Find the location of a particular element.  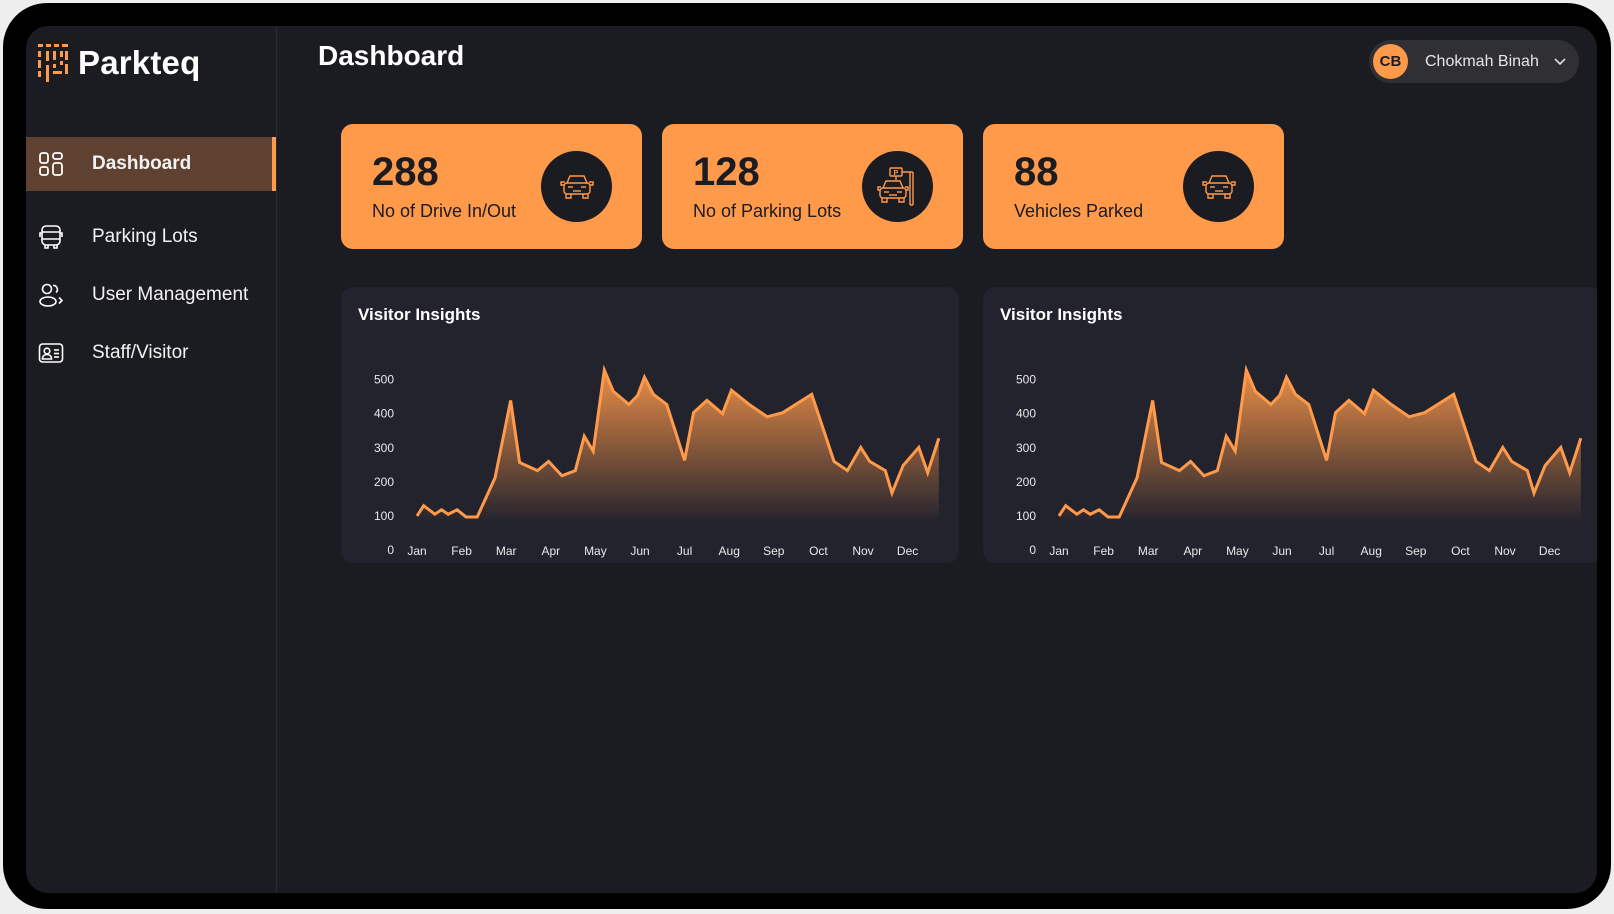

app-name: Parkteq is located at coordinates (139, 62).